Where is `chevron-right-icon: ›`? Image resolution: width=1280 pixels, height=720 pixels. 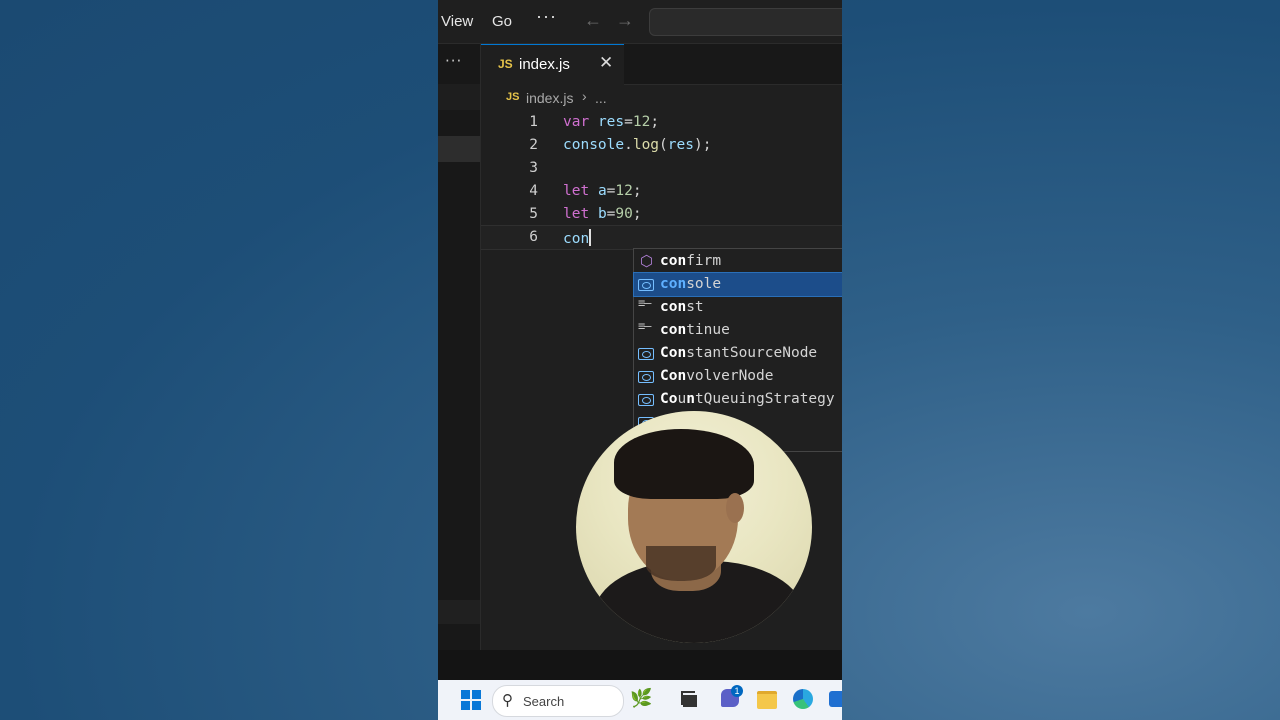
chevron-right-icon: › is located at coordinates (584, 96).